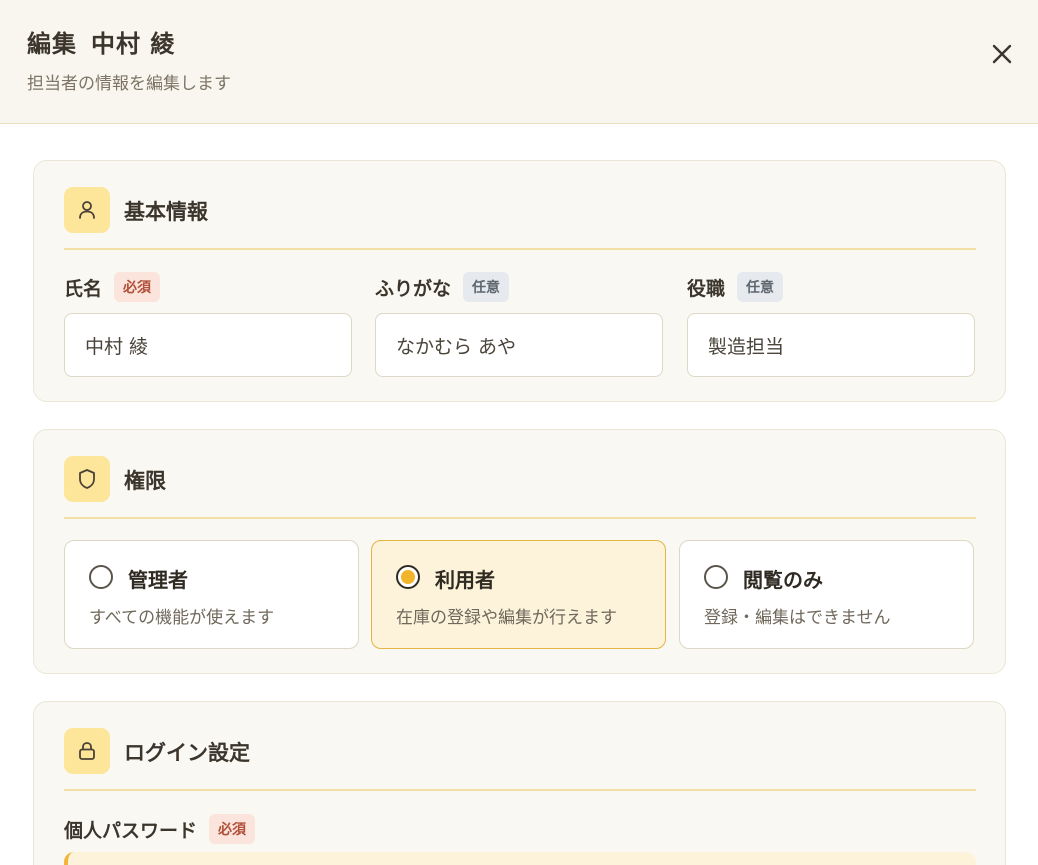  Describe the element at coordinates (145, 481) in the screenshot. I see `permission-title: 権限` at that location.